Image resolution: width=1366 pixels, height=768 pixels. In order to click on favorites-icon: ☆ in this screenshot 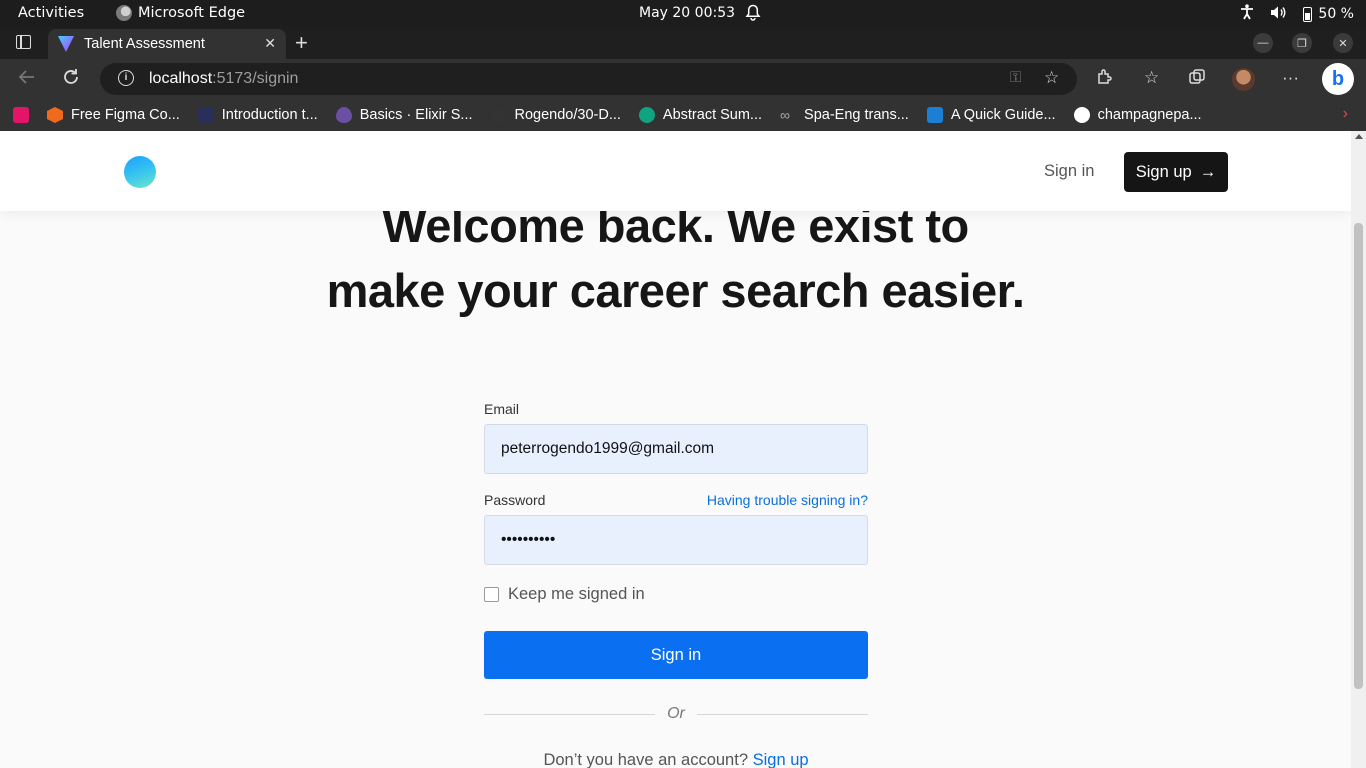, I will do `click(1151, 78)`.